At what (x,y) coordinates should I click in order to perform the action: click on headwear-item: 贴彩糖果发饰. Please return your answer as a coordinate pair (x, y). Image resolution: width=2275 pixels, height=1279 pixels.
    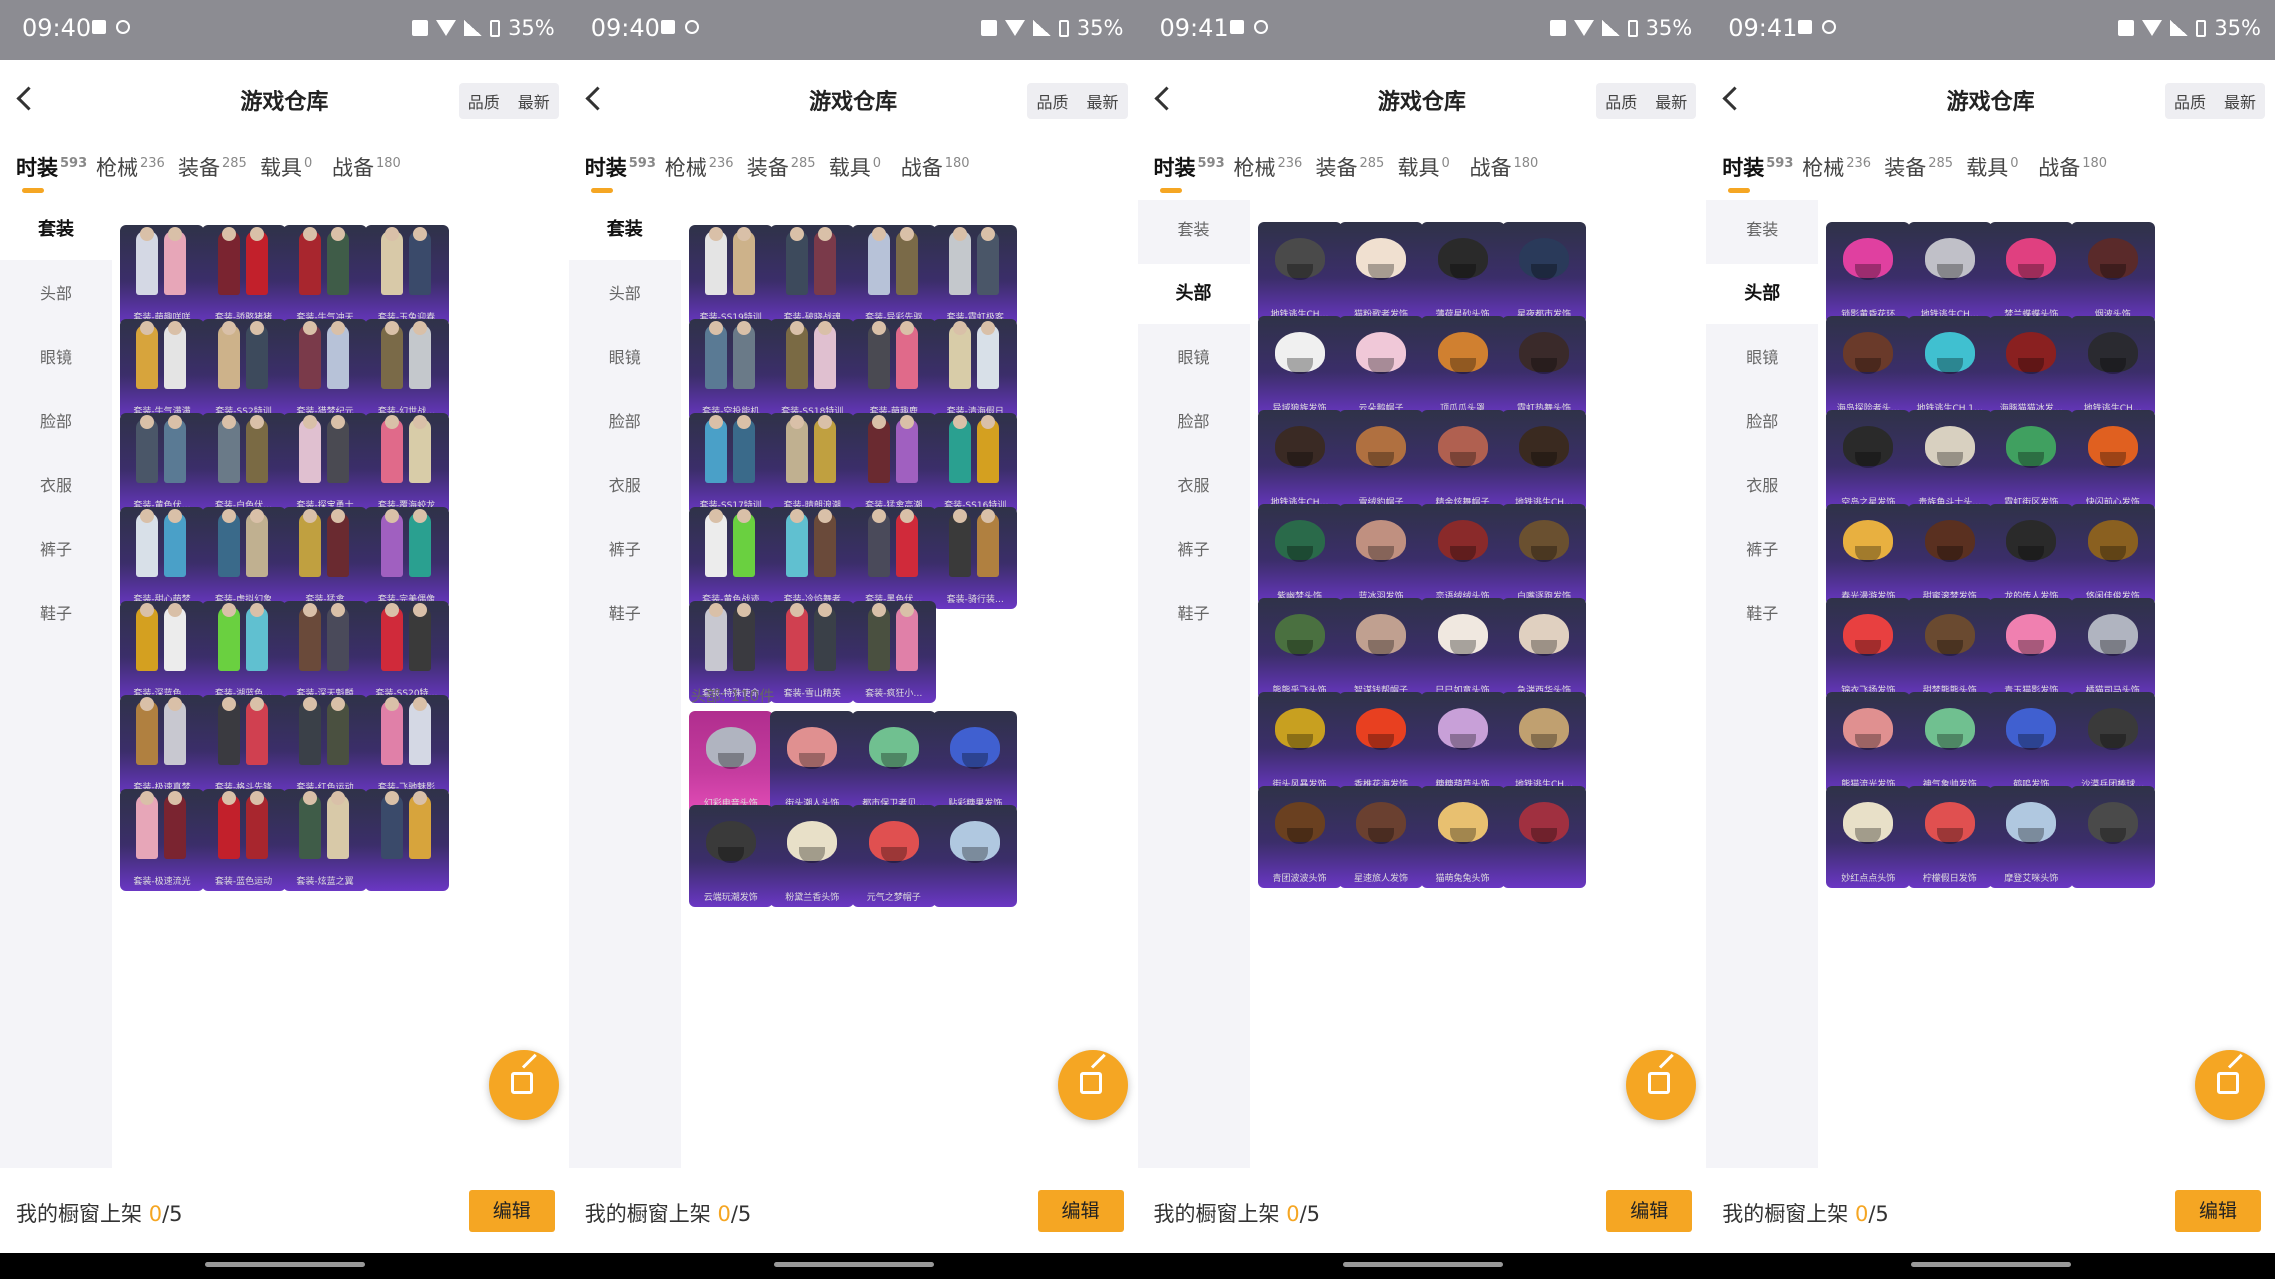
    Looking at the image, I should click on (975, 762).